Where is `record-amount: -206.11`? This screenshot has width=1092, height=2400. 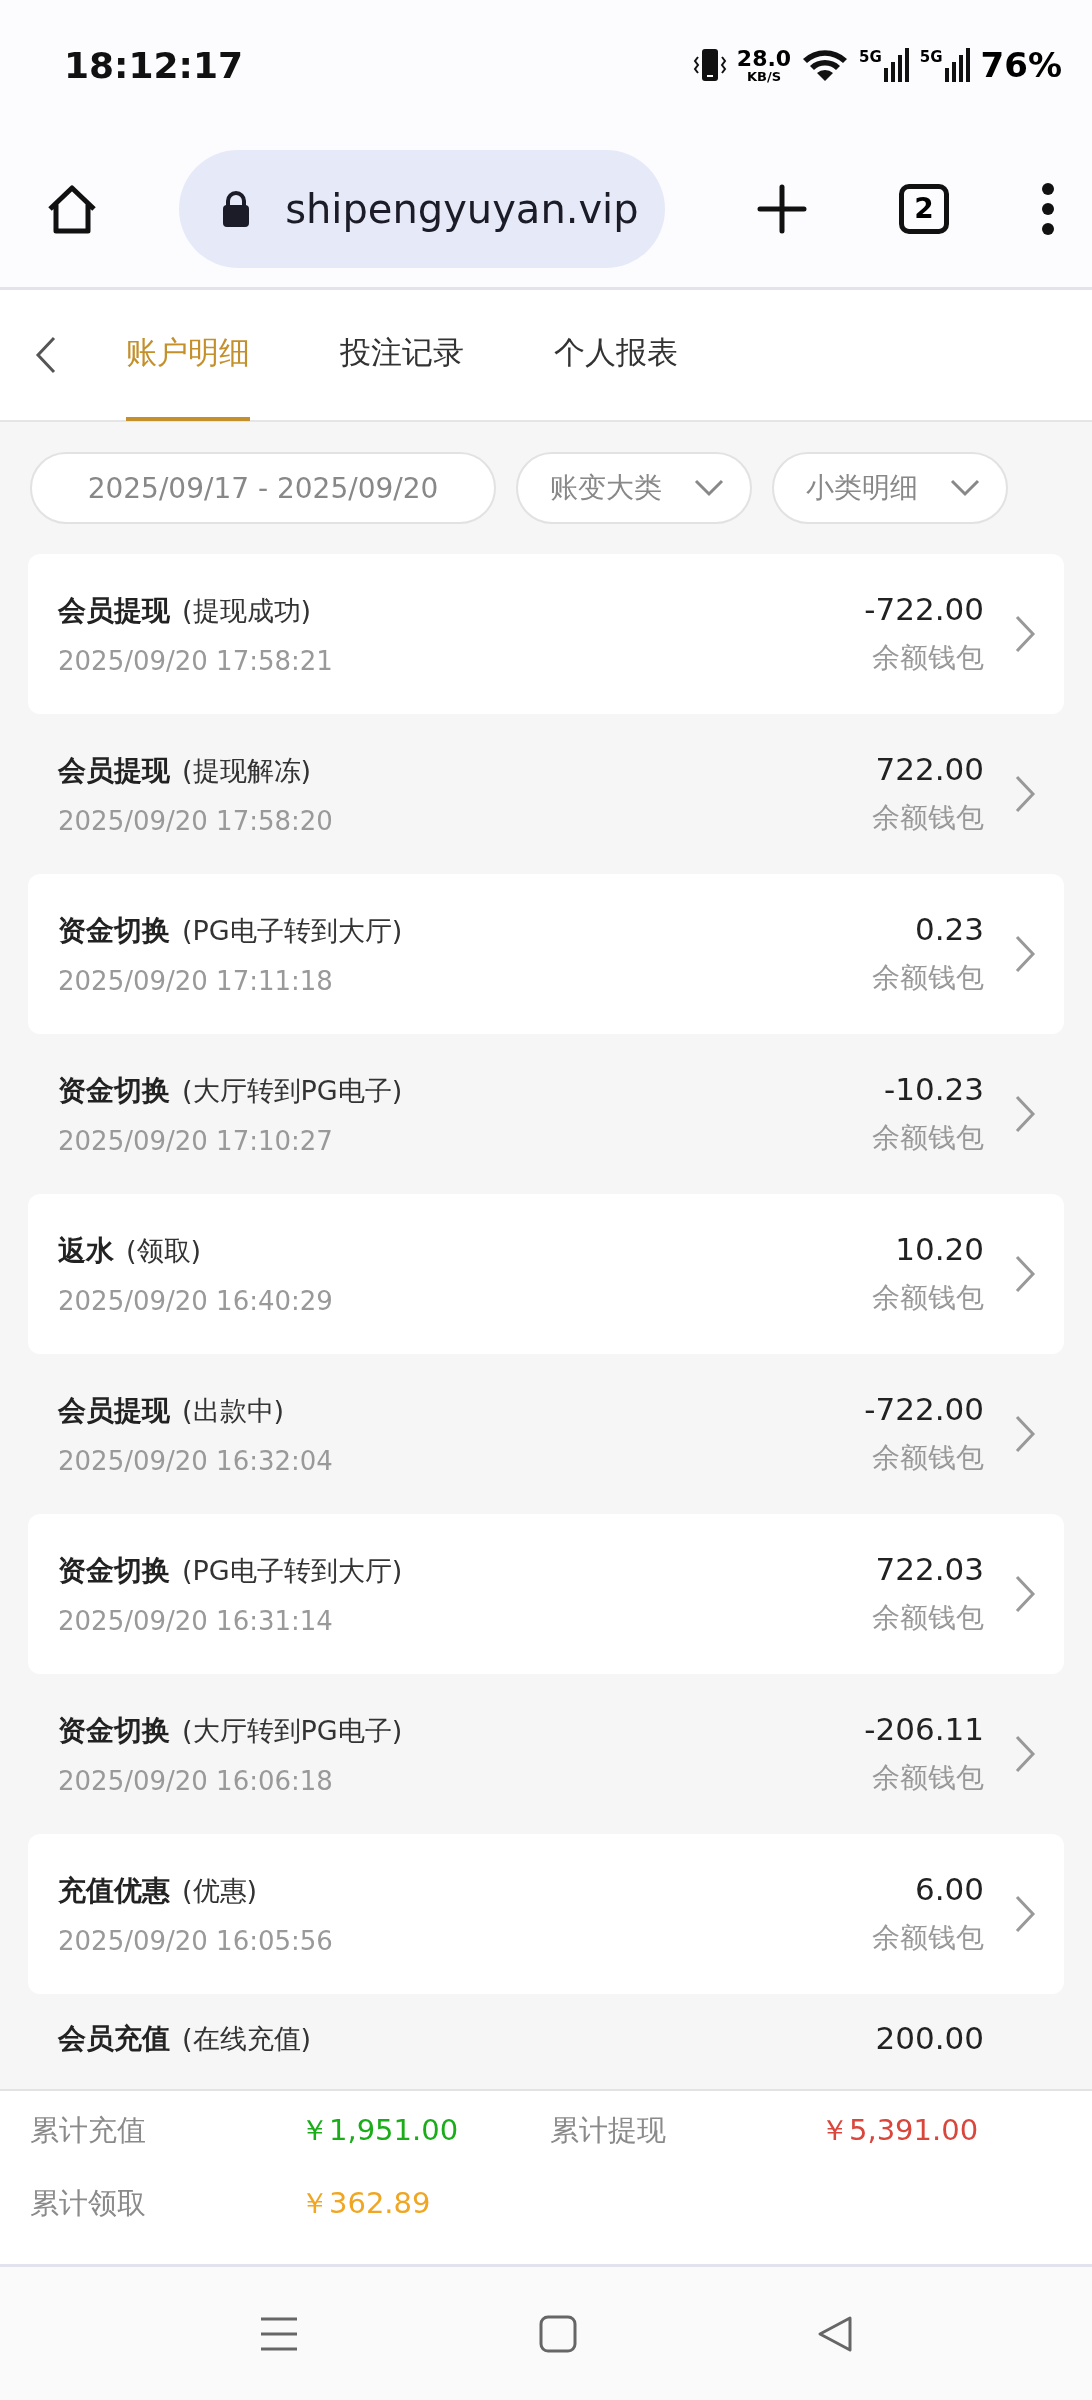
record-amount: -206.11 is located at coordinates (924, 1729).